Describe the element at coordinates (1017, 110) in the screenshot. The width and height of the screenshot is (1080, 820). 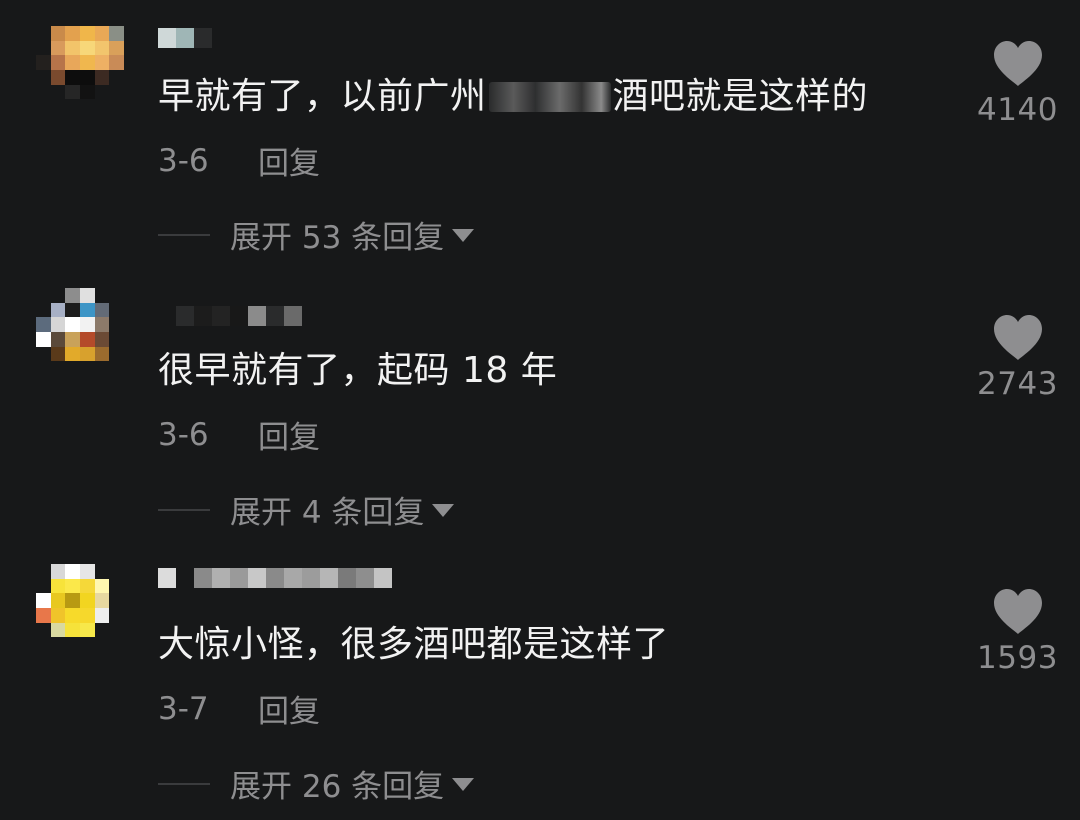
I see `like-count: 4140` at that location.